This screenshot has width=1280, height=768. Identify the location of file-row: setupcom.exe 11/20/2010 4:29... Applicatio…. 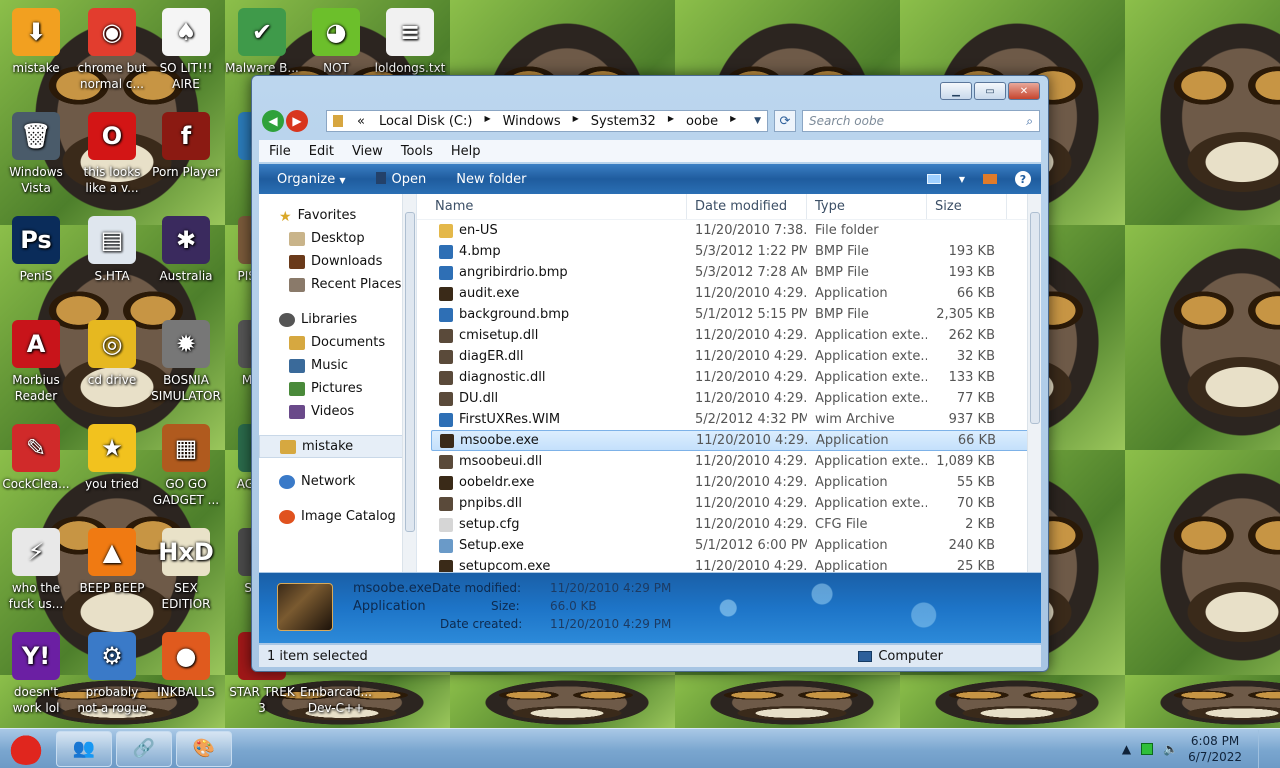
(736, 564).